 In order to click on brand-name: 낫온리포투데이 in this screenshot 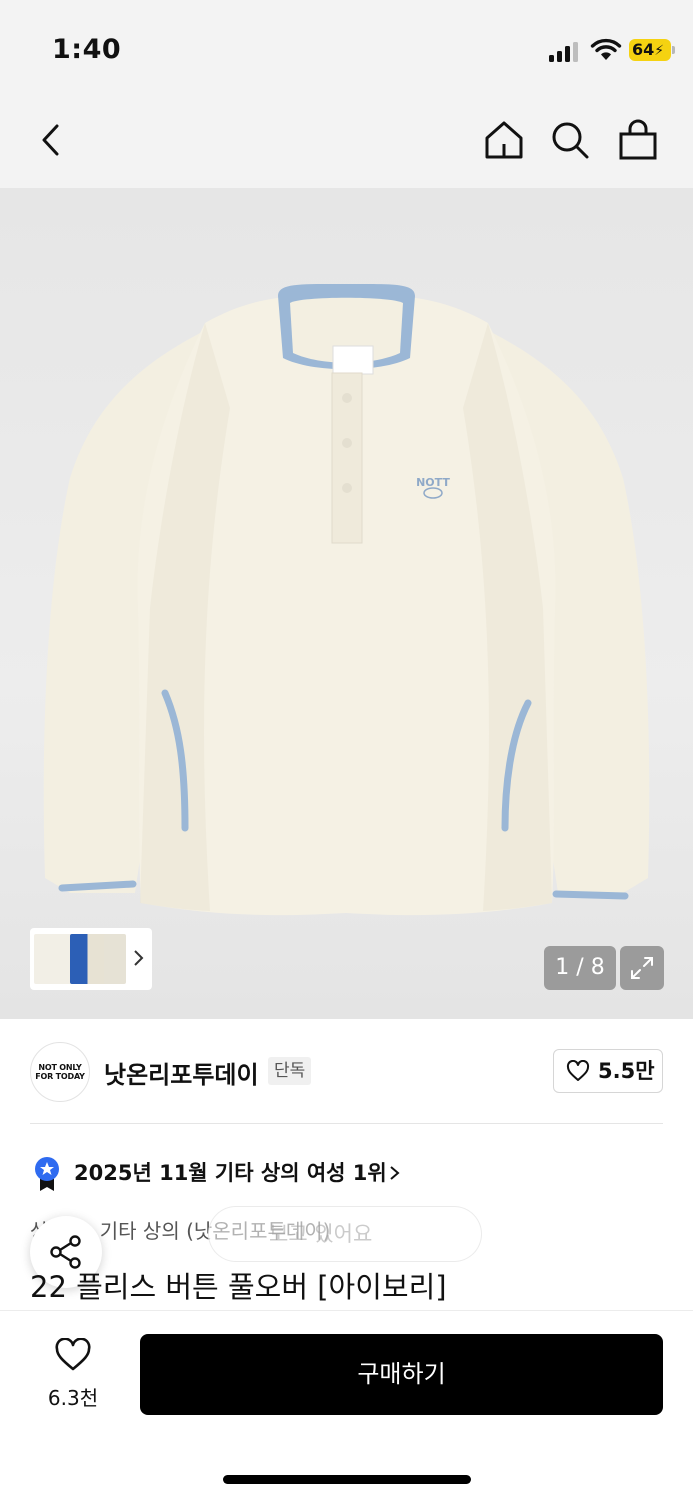, I will do `click(181, 1072)`.